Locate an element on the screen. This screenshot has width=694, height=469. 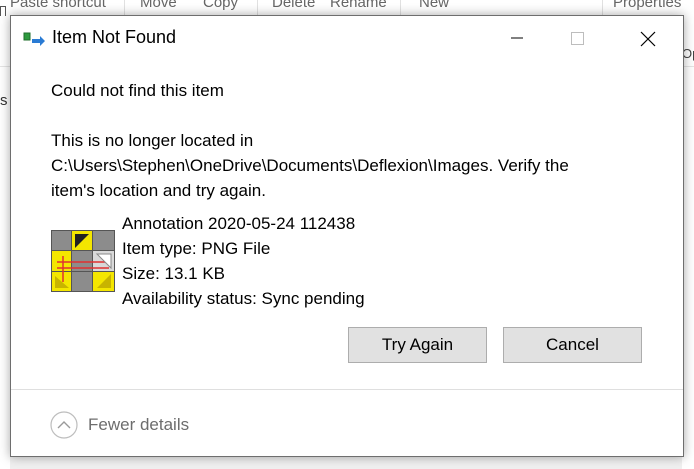
close-button is located at coordinates (647, 38).